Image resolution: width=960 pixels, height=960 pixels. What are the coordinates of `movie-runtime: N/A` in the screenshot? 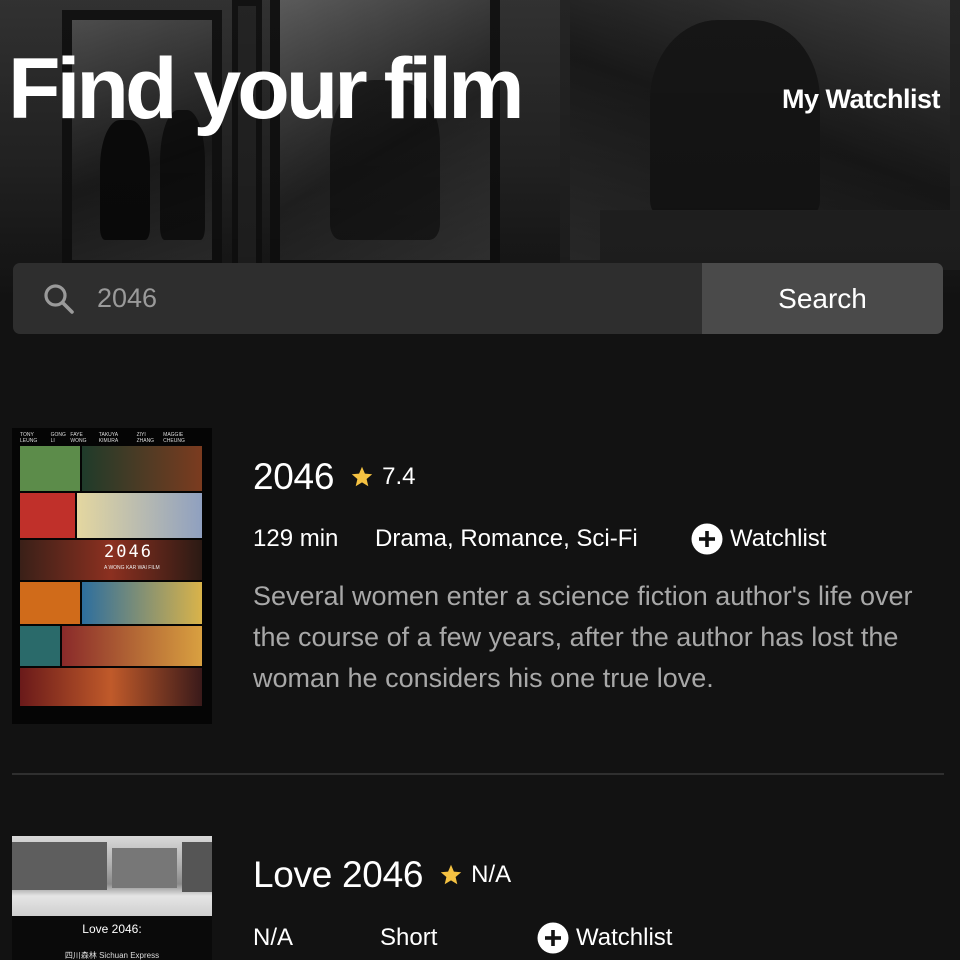 It's located at (273, 937).